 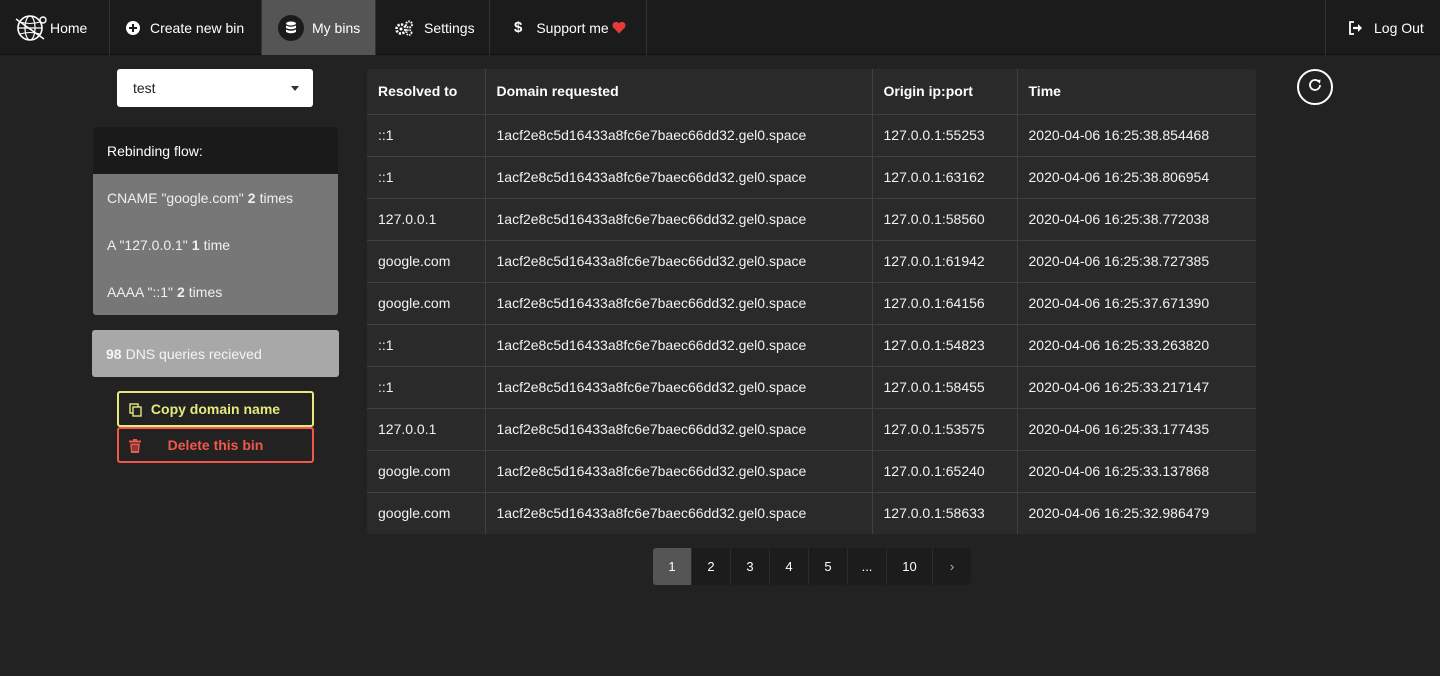 I want to click on nav-log-out: Log Out, so click(x=1382, y=27).